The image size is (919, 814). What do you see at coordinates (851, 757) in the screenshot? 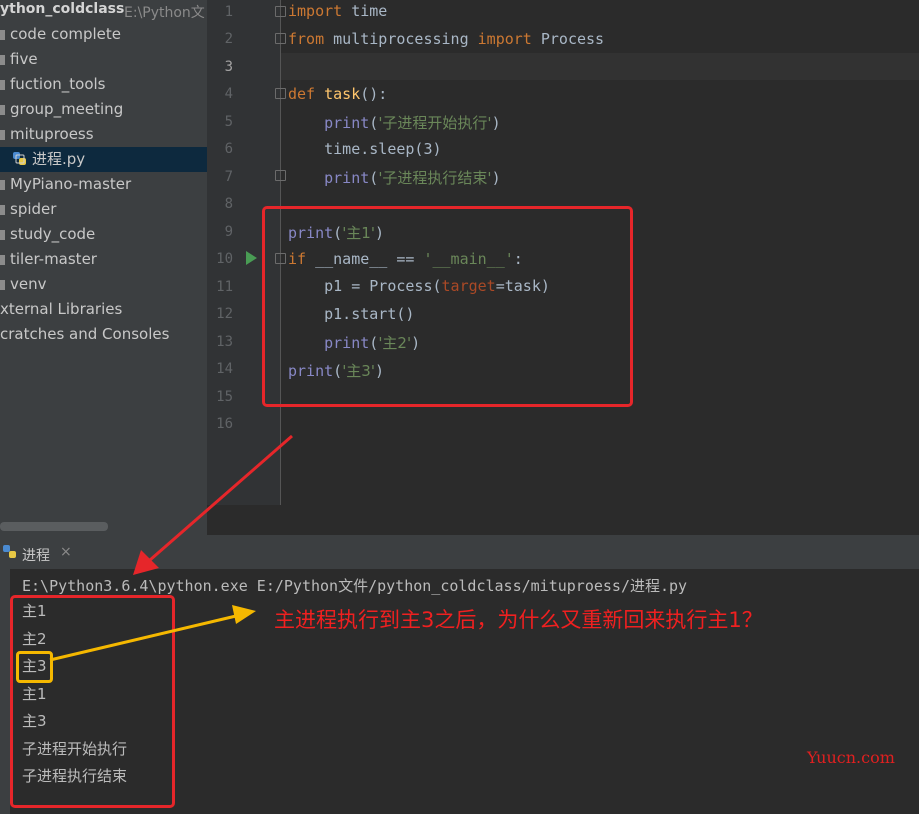
I see `watermark: Yuucn.com` at bounding box center [851, 757].